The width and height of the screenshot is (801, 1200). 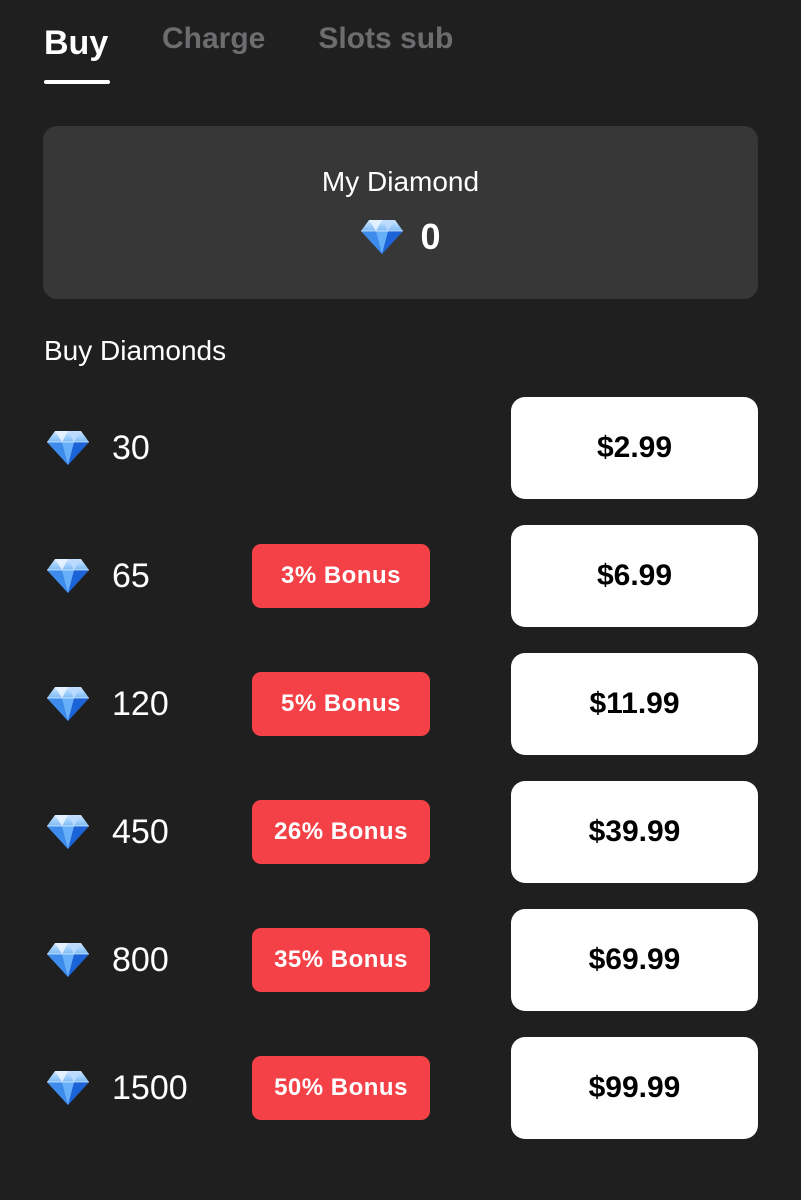 What do you see at coordinates (77, 42) in the screenshot?
I see `tab-buy: Buy` at bounding box center [77, 42].